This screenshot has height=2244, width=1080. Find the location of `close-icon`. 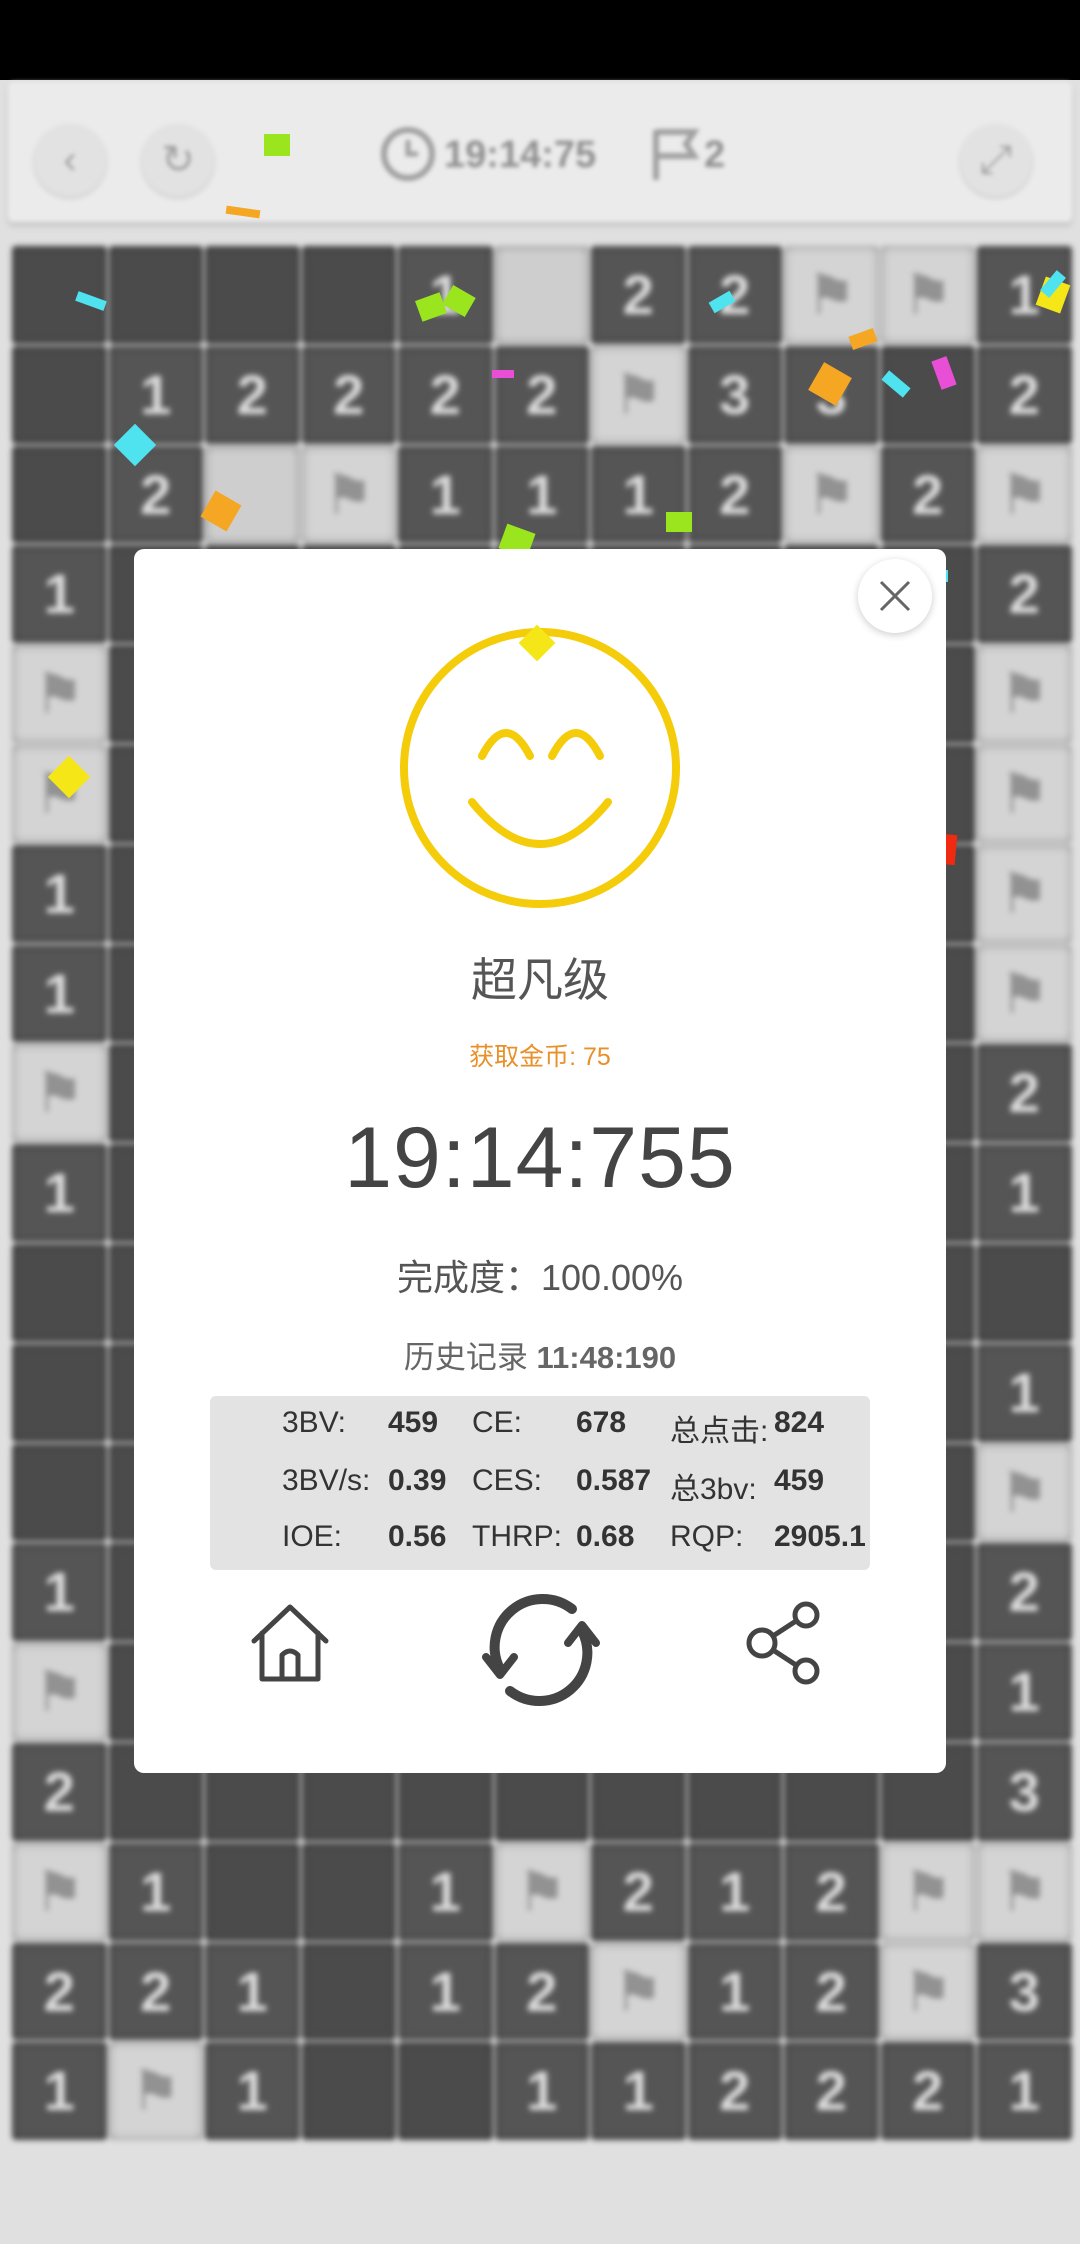

close-icon is located at coordinates (895, 596).